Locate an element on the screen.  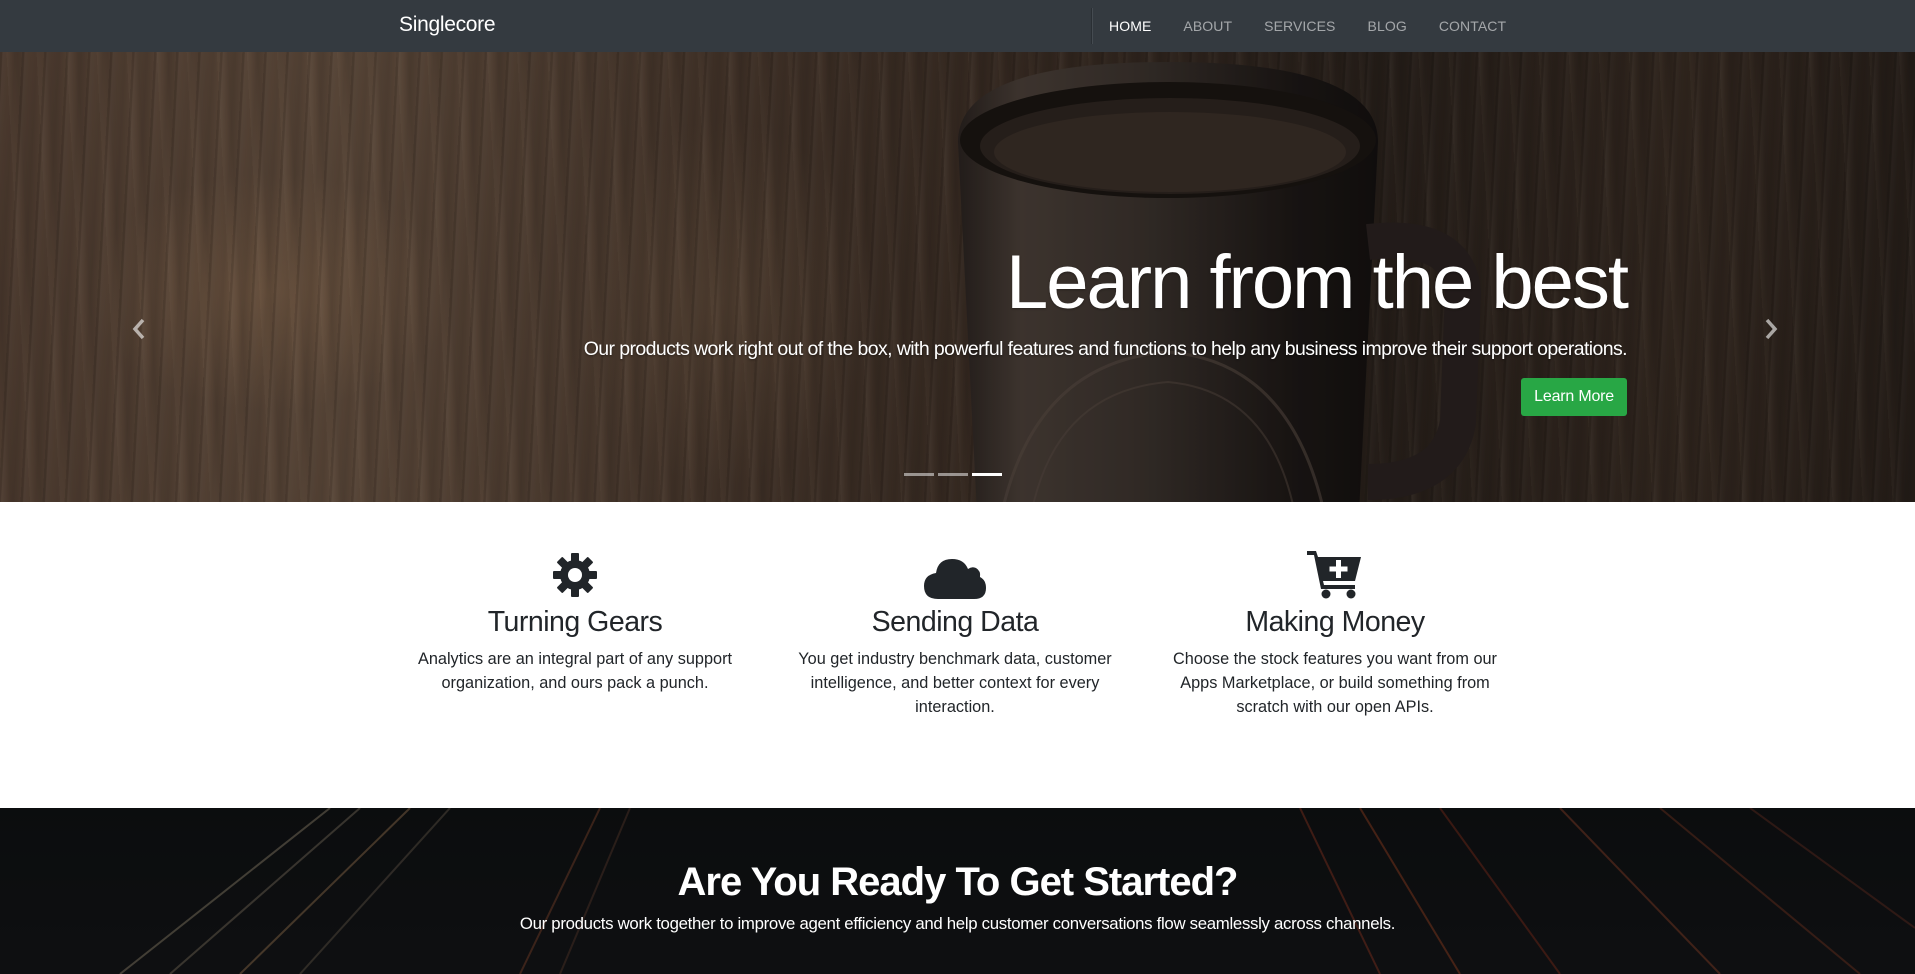
nav-item-services: SERVICES is located at coordinates (1299, 26).